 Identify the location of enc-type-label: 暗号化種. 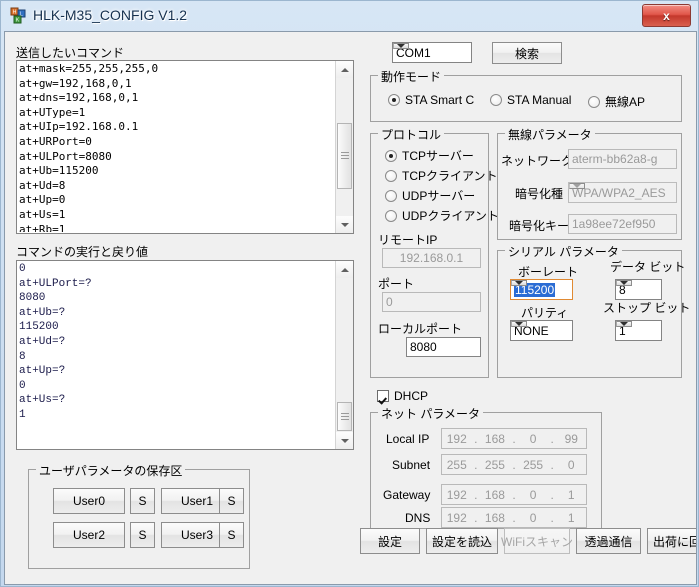
(539, 194).